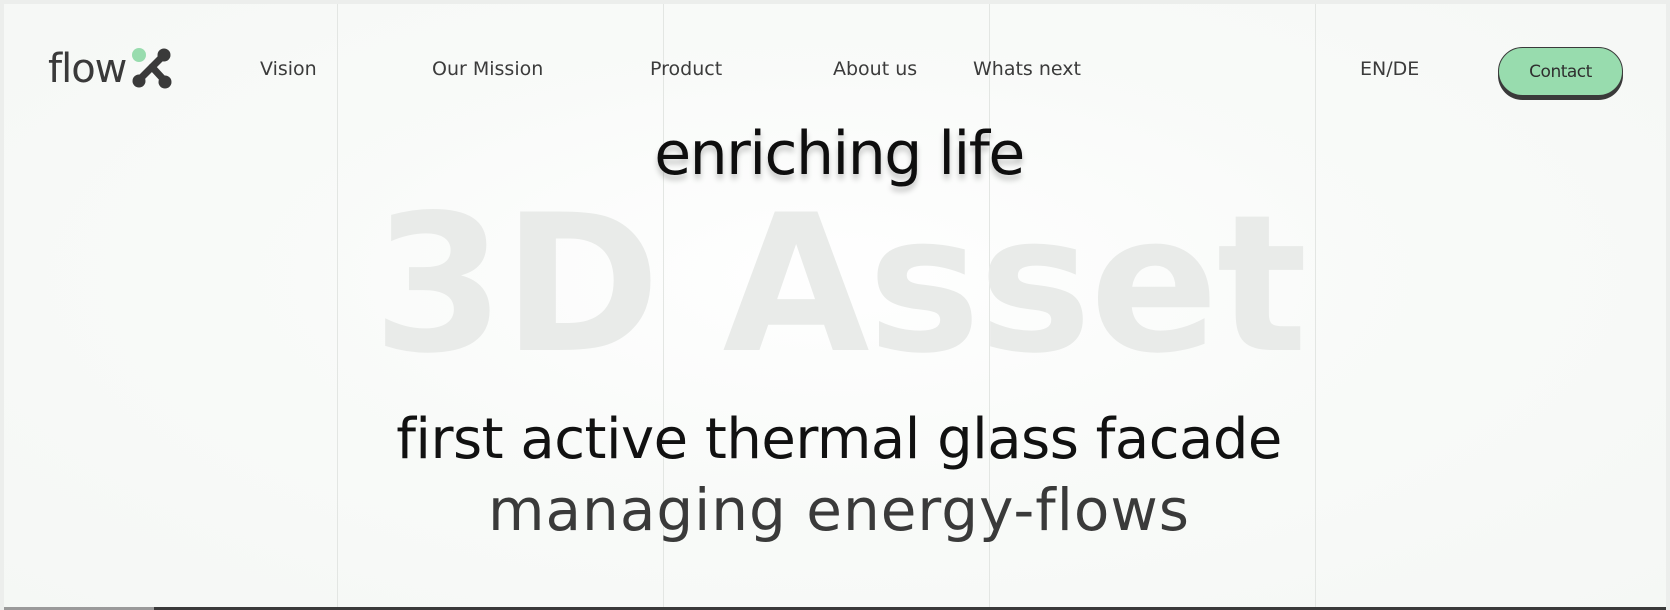  I want to click on logo-text: flow, so click(87, 69).